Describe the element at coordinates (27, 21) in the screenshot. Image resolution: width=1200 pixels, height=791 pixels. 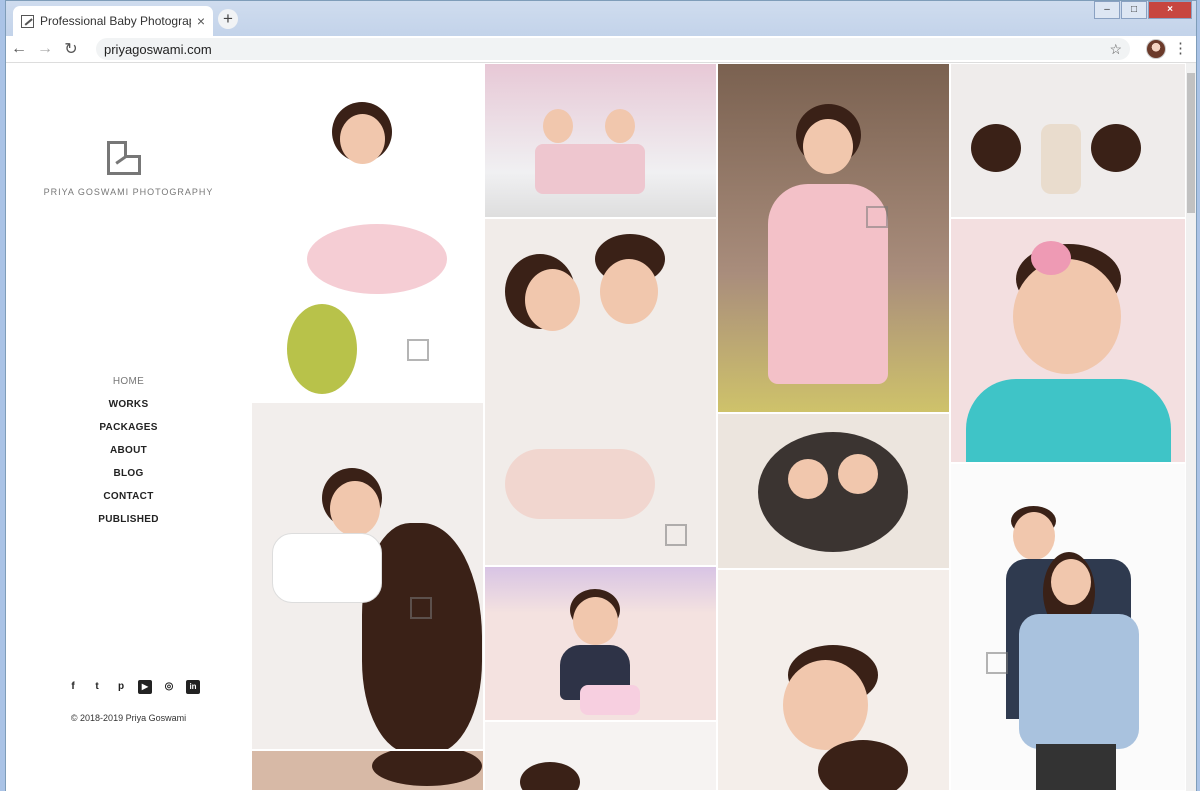
I see `site-favicon-icon` at that location.